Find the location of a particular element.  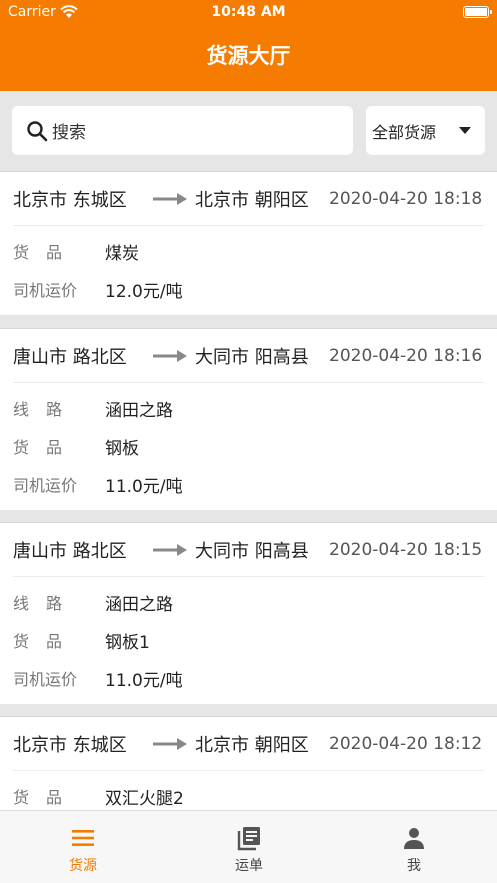

bottom-tab-bar: 货源 运单 我 is located at coordinates (248, 846).